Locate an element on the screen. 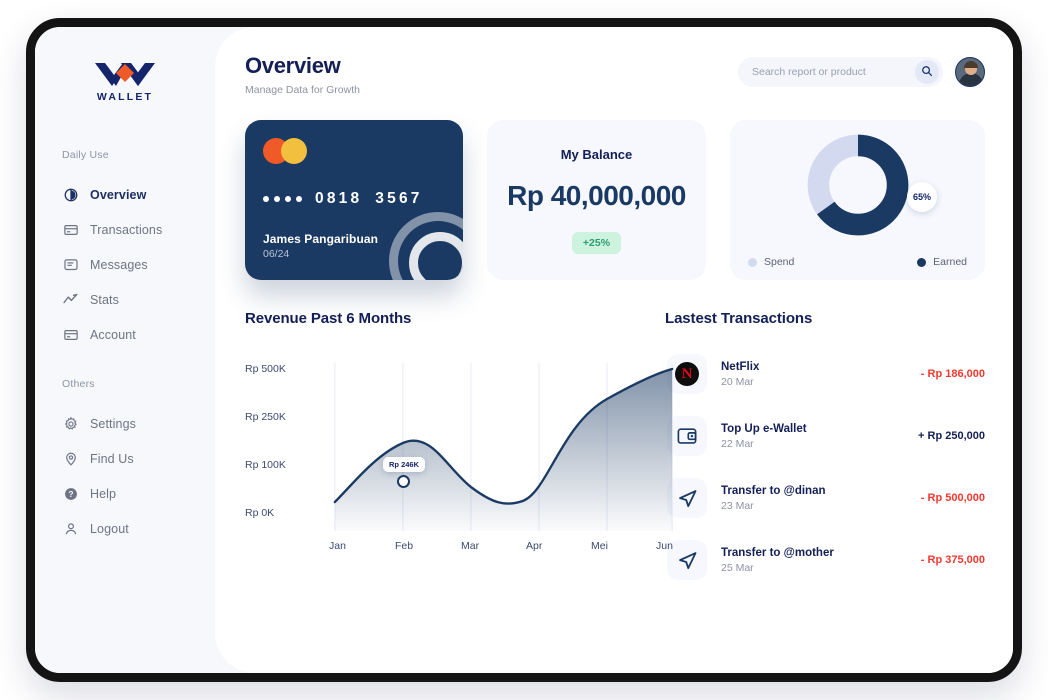 The width and height of the screenshot is (1048, 700). balance-title: My Balance is located at coordinates (596, 154).